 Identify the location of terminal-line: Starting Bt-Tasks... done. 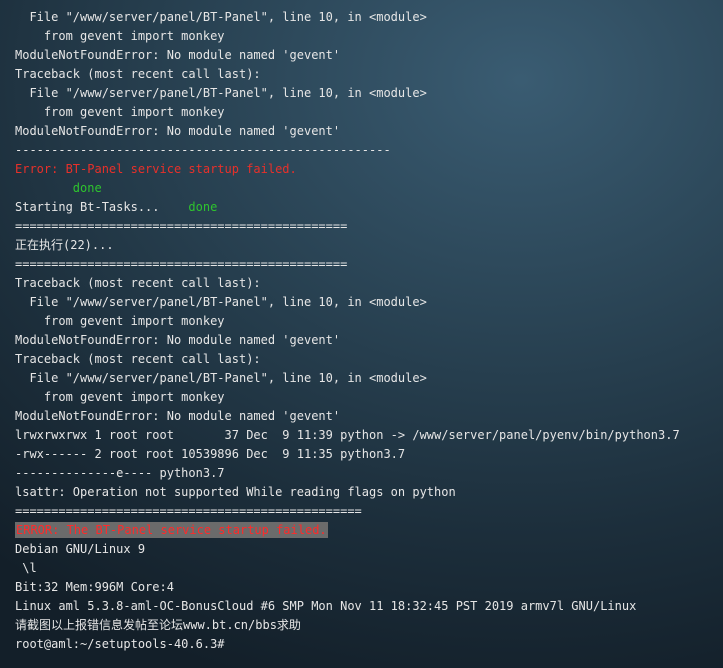
(365, 207).